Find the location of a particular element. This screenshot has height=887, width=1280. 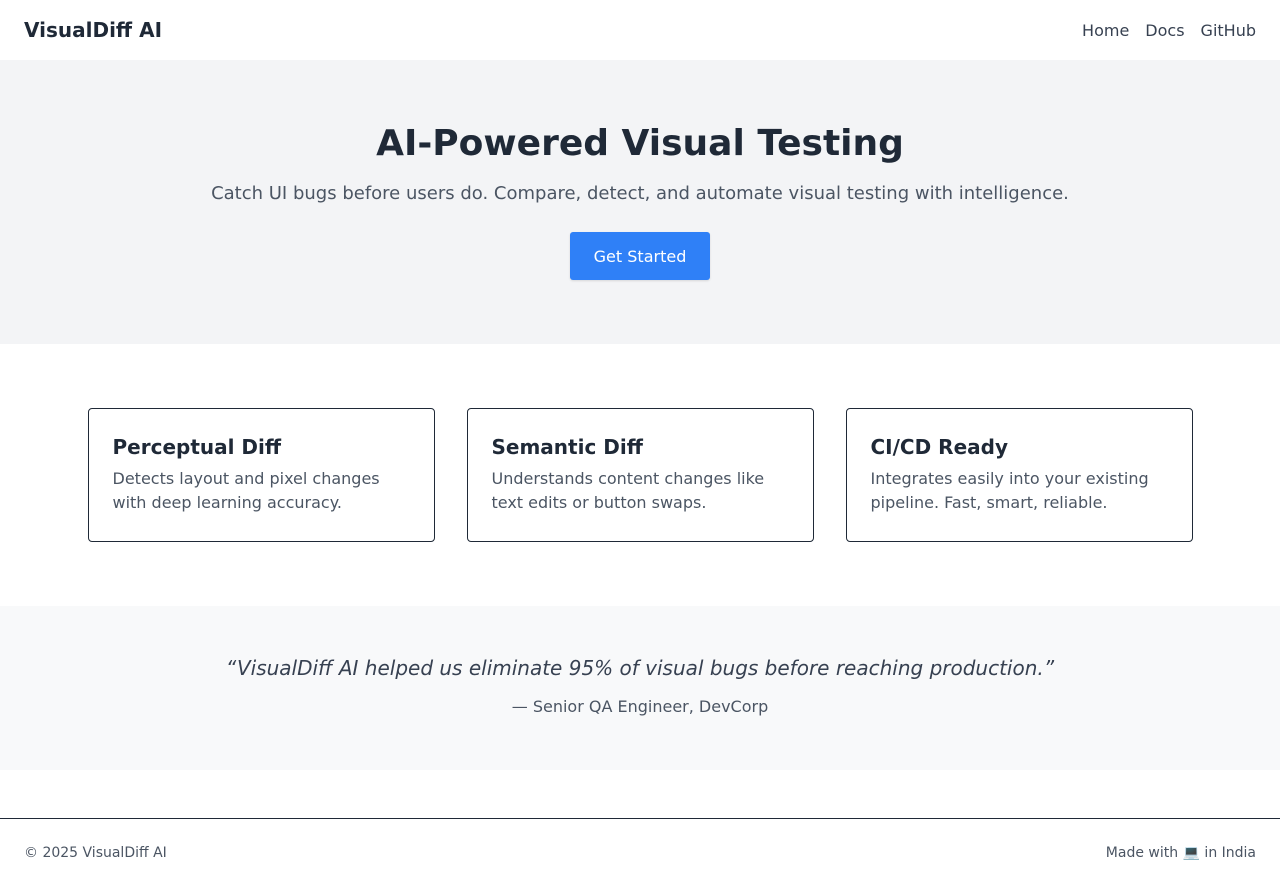

nav-link-docs: Docs is located at coordinates (1164, 30).